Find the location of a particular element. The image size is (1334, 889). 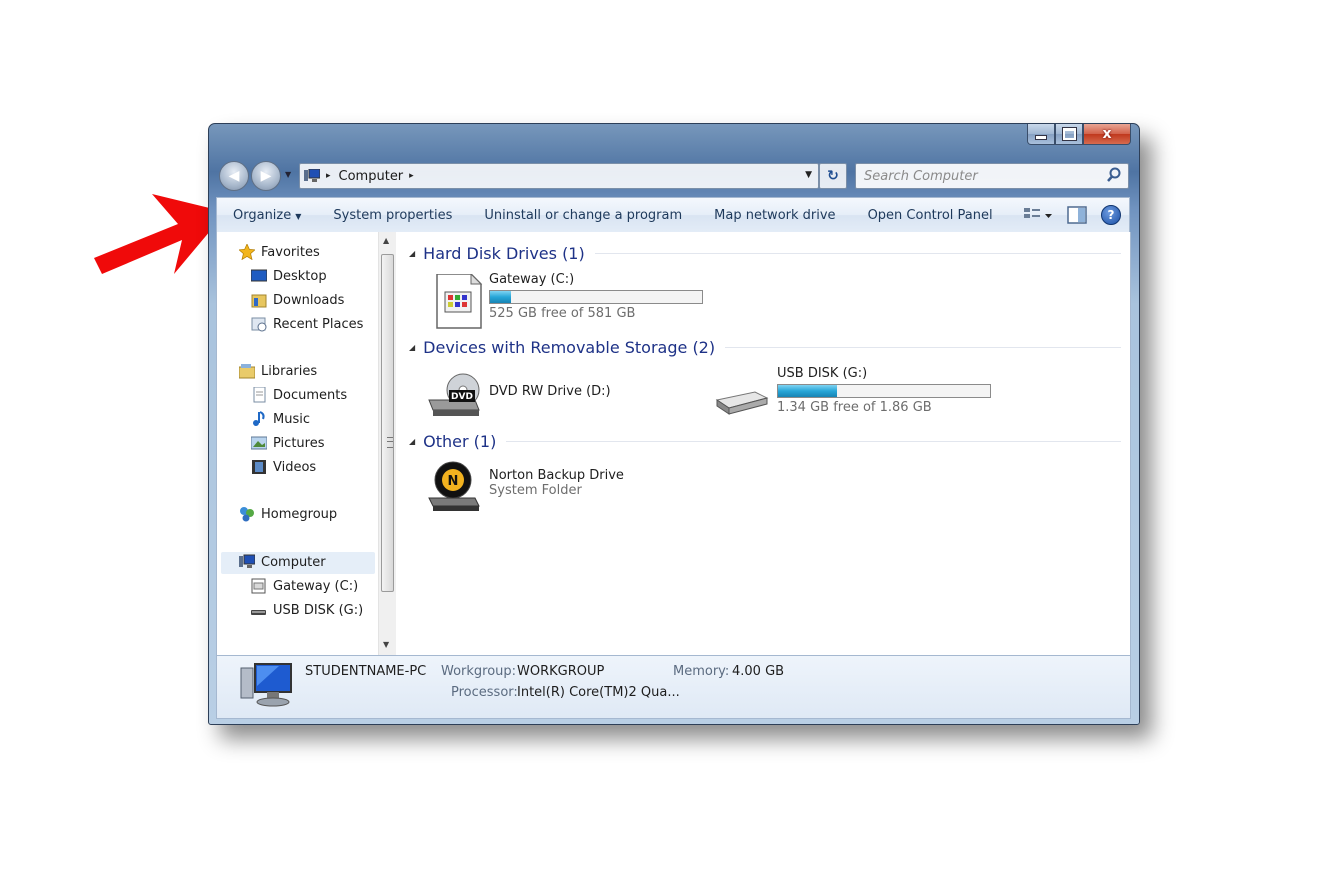

refresh-button: ↻ is located at coordinates (833, 176).